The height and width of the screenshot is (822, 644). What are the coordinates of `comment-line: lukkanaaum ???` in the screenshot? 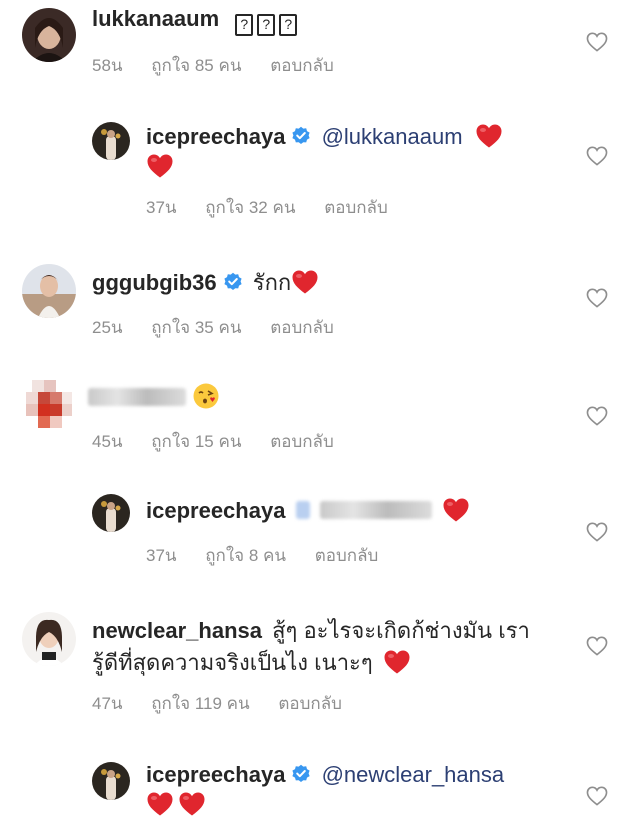 It's located at (195, 20).